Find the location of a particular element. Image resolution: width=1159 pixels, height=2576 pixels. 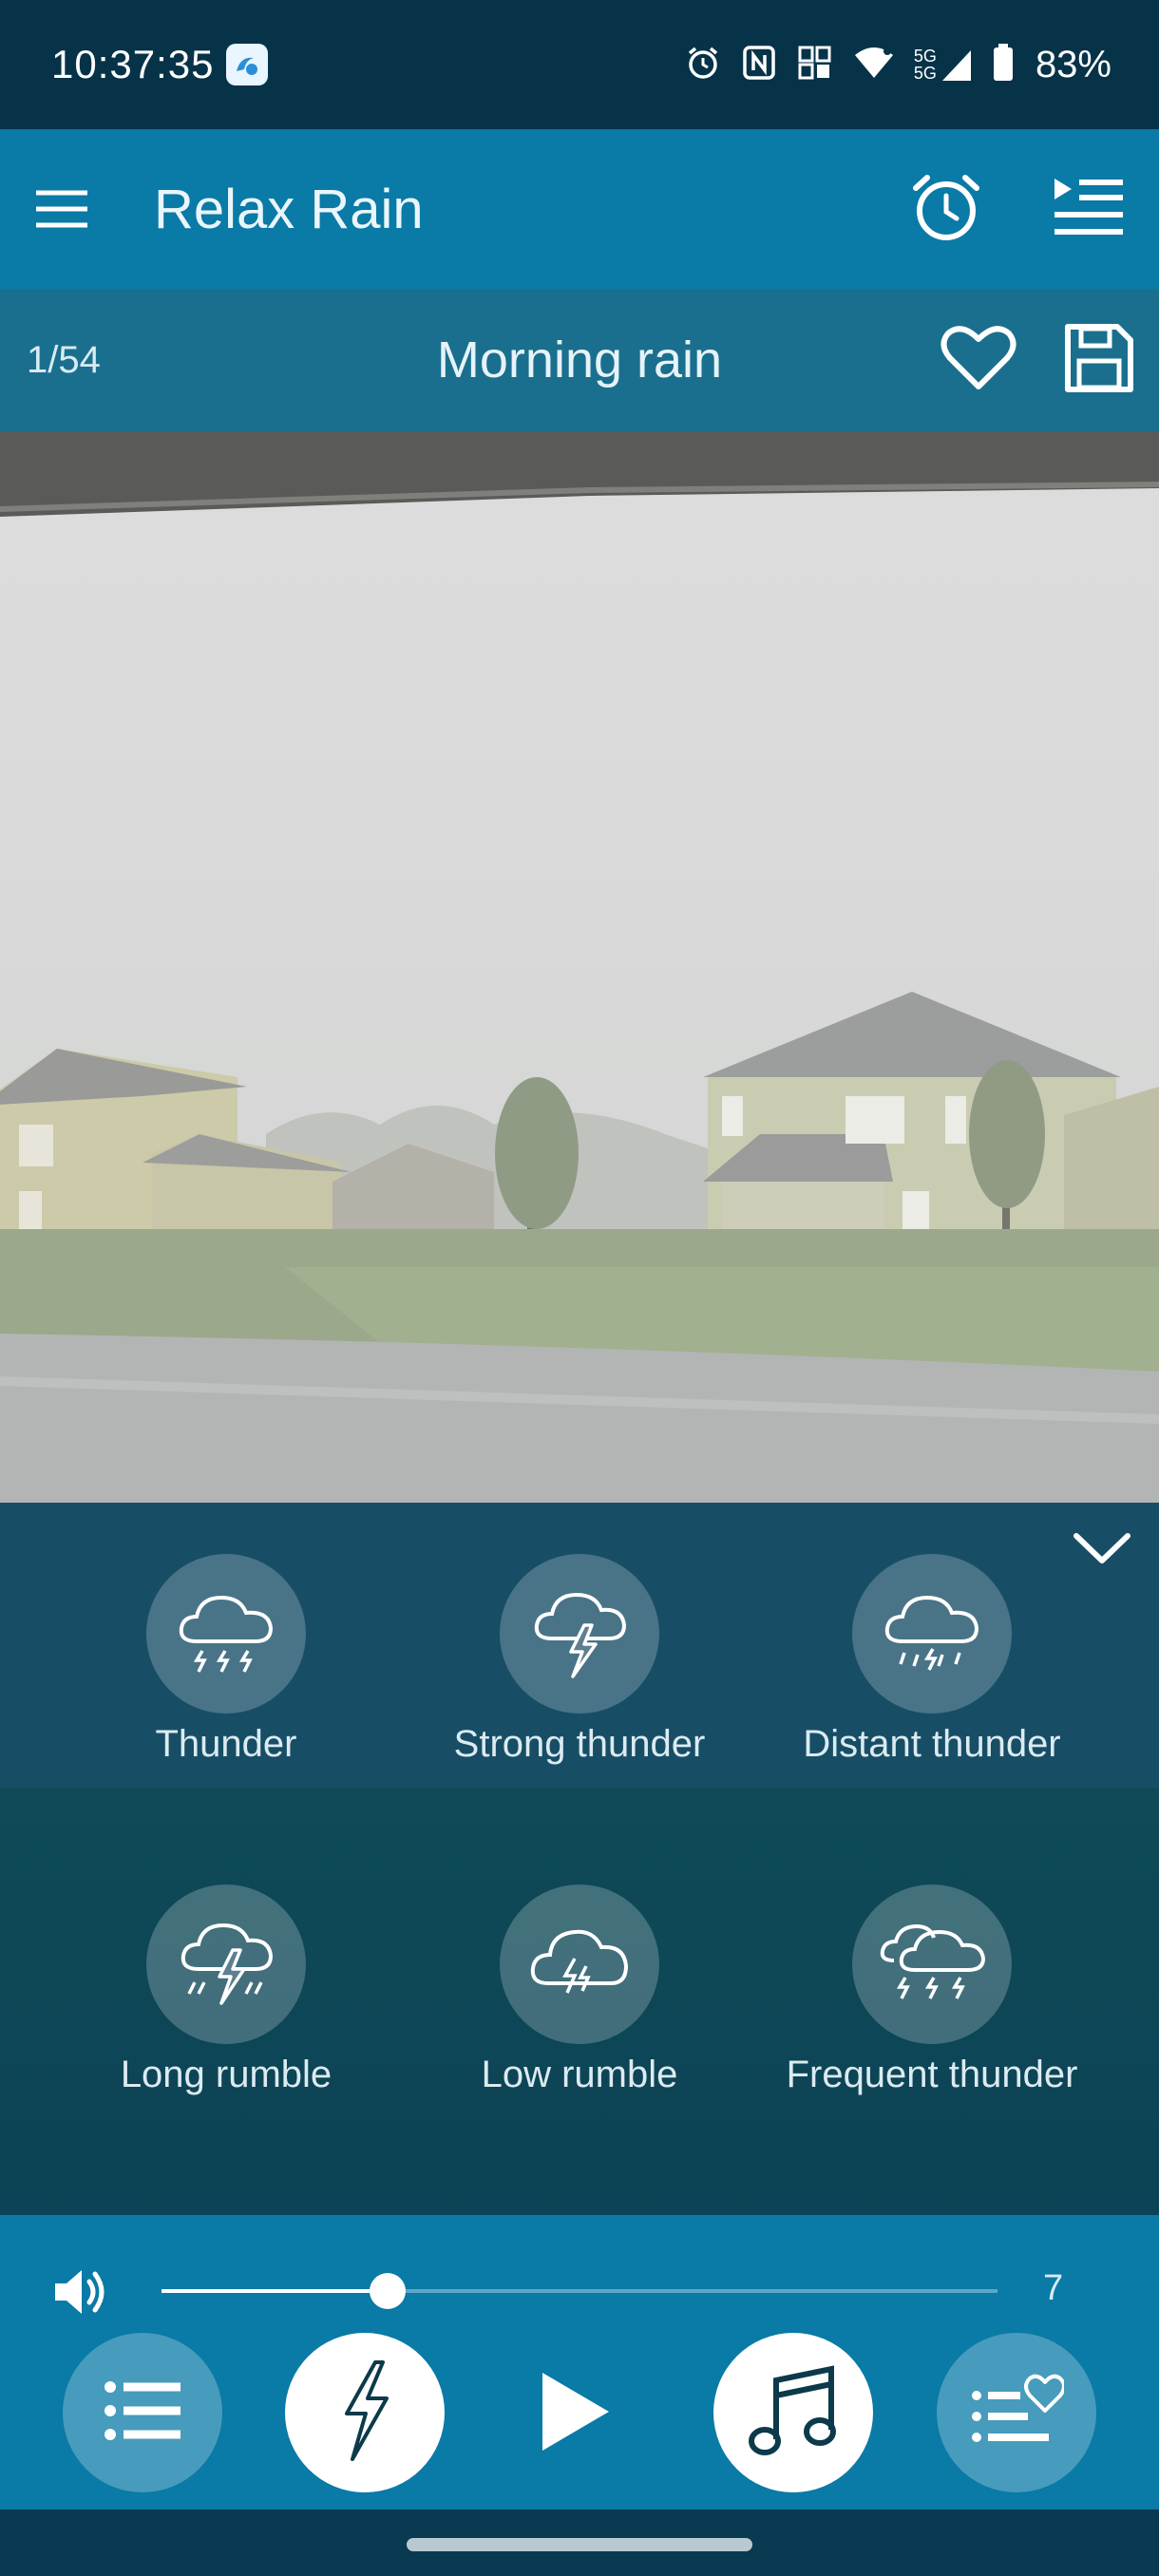

sound-distant-thunder: Distant thunder is located at coordinates (932, 1660).